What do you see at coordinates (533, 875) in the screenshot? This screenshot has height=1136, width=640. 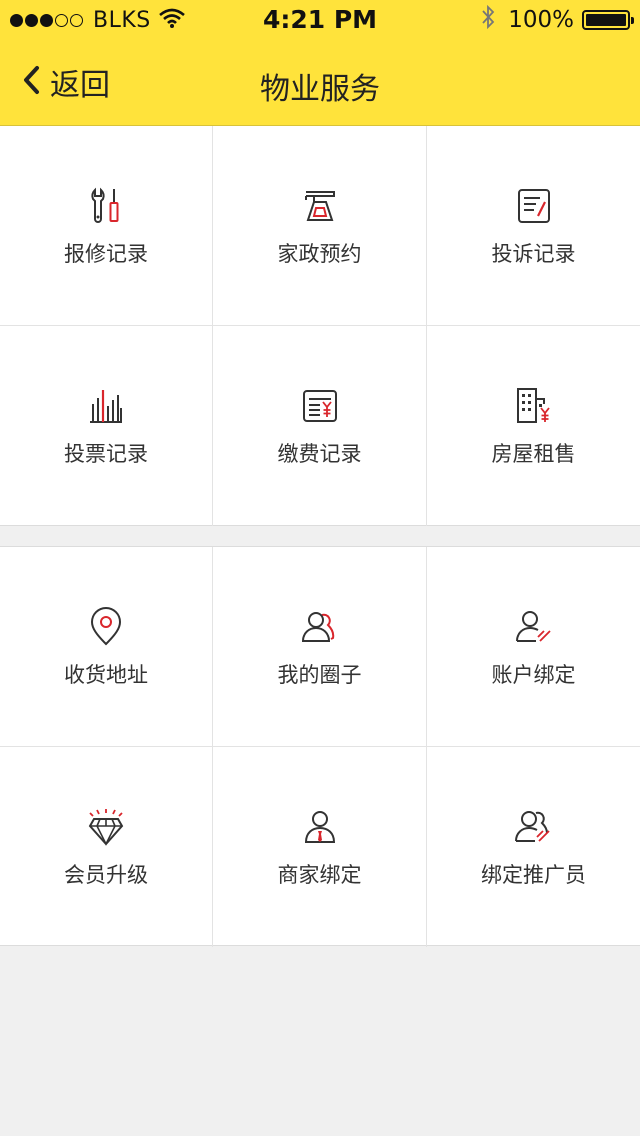 I see `grid-item-label: 绑定推广员` at bounding box center [533, 875].